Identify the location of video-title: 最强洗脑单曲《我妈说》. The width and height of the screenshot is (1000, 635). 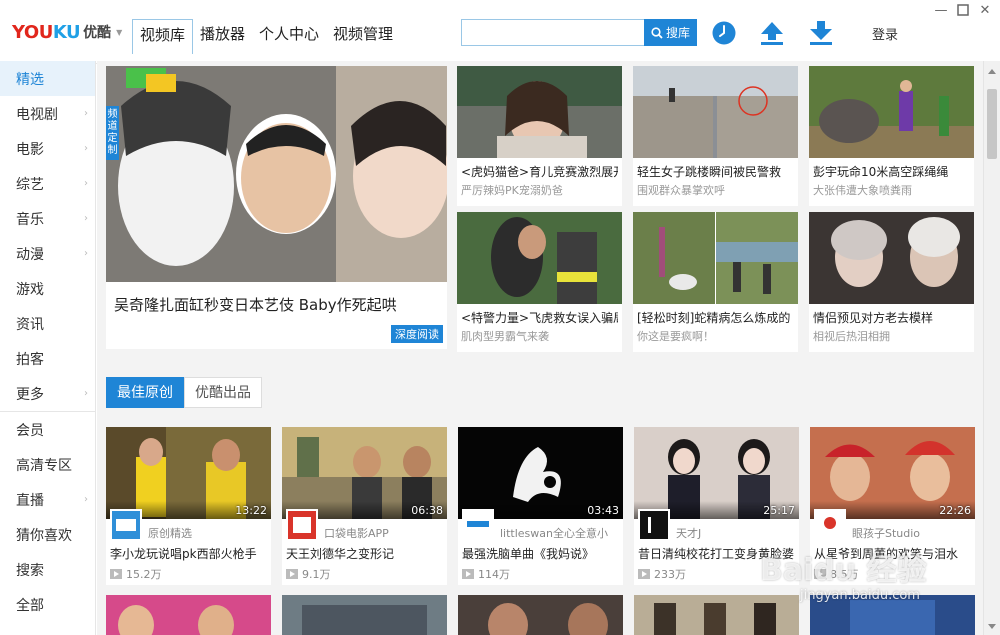
(540, 553).